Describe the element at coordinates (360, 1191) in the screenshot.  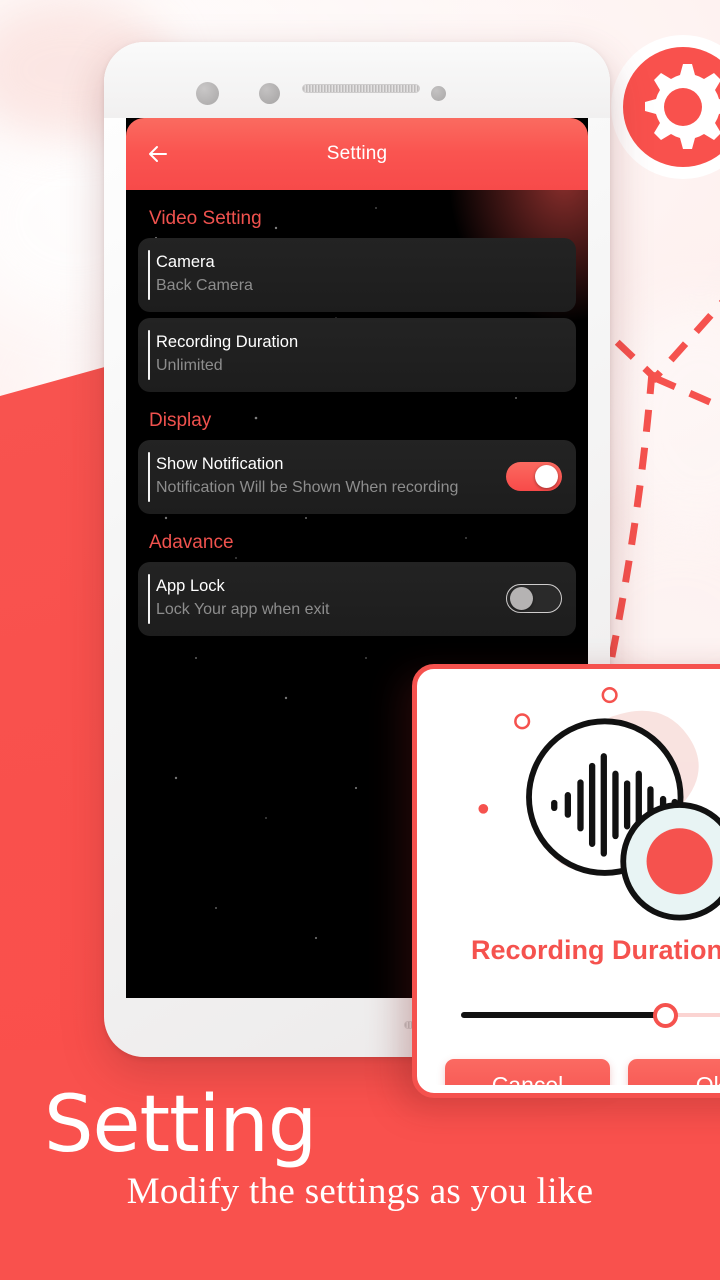
I see `promo-subtitle: Modify the settings as you like` at that location.